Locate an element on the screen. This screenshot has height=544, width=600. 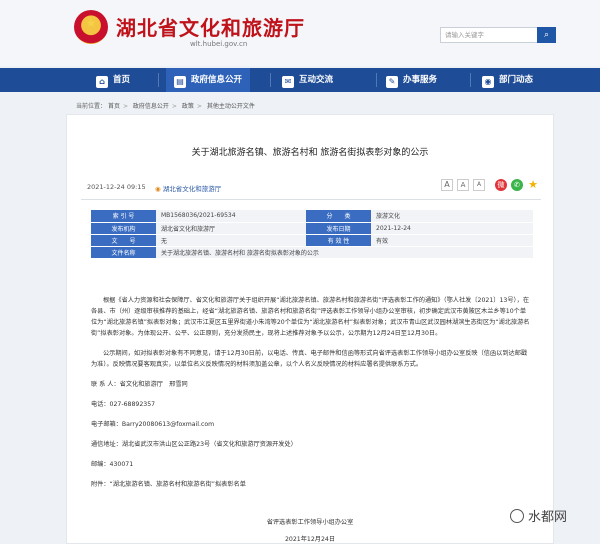
contact-email: 电子邮箱：Barry20080613@foxmail.com is located at coordinates (311, 424).